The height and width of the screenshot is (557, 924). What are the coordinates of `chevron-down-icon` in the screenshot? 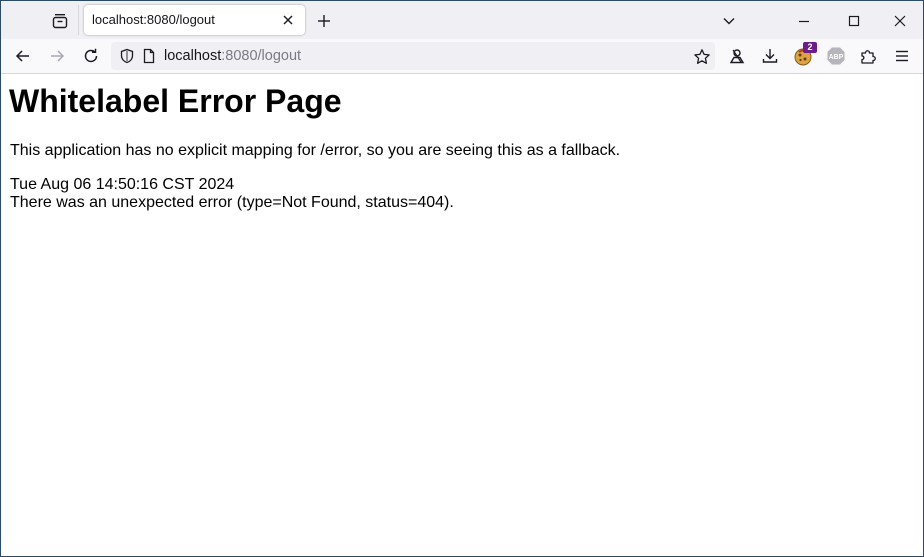 It's located at (729, 21).